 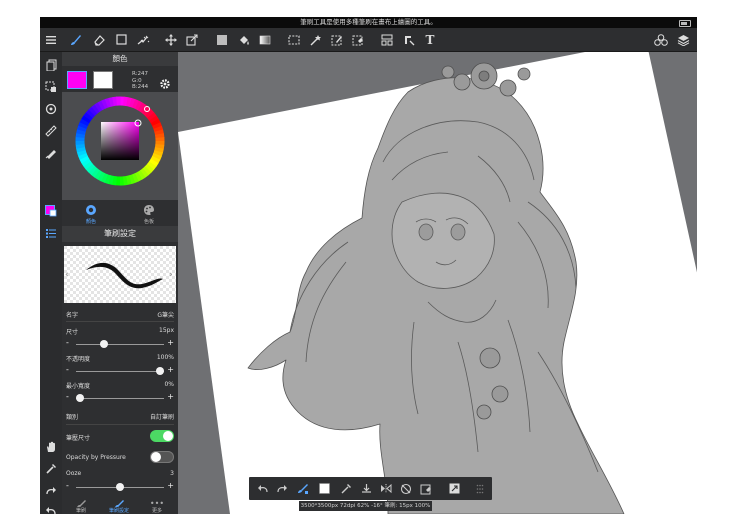 What do you see at coordinates (162, 436) in the screenshot?
I see `pressure-size-toggle` at bounding box center [162, 436].